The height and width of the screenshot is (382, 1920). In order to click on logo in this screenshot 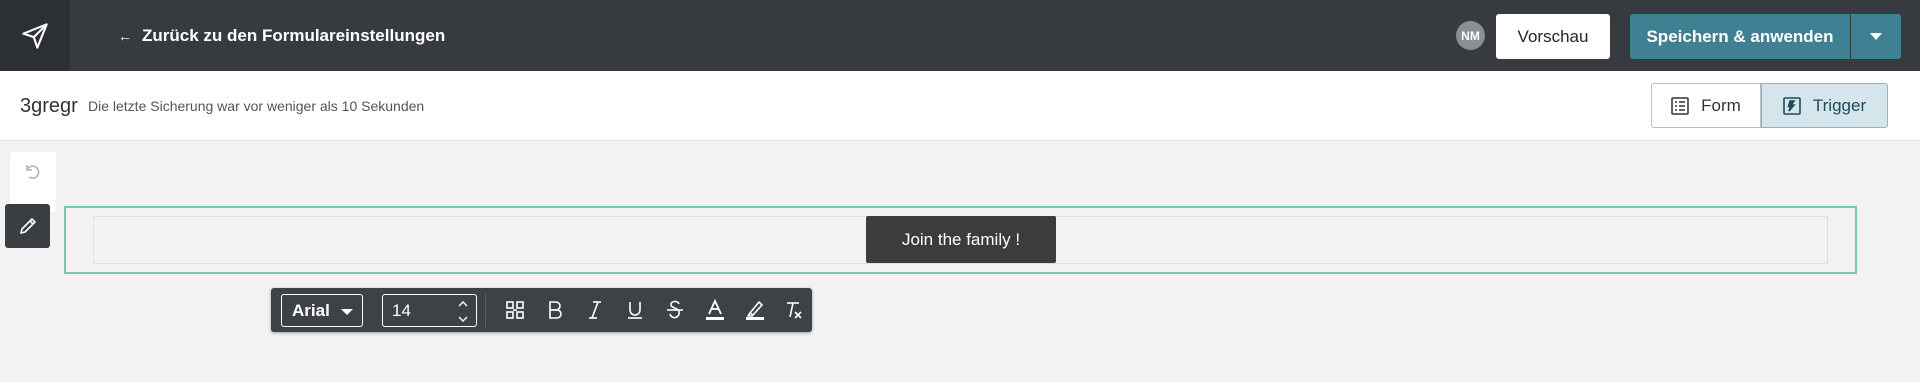, I will do `click(35, 35)`.